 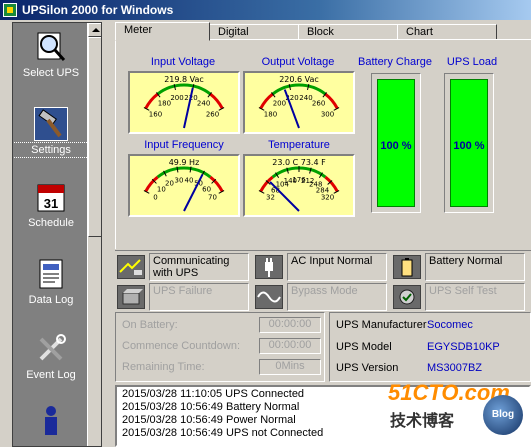 I want to click on status-text: AC Input Normal, so click(x=337, y=267).